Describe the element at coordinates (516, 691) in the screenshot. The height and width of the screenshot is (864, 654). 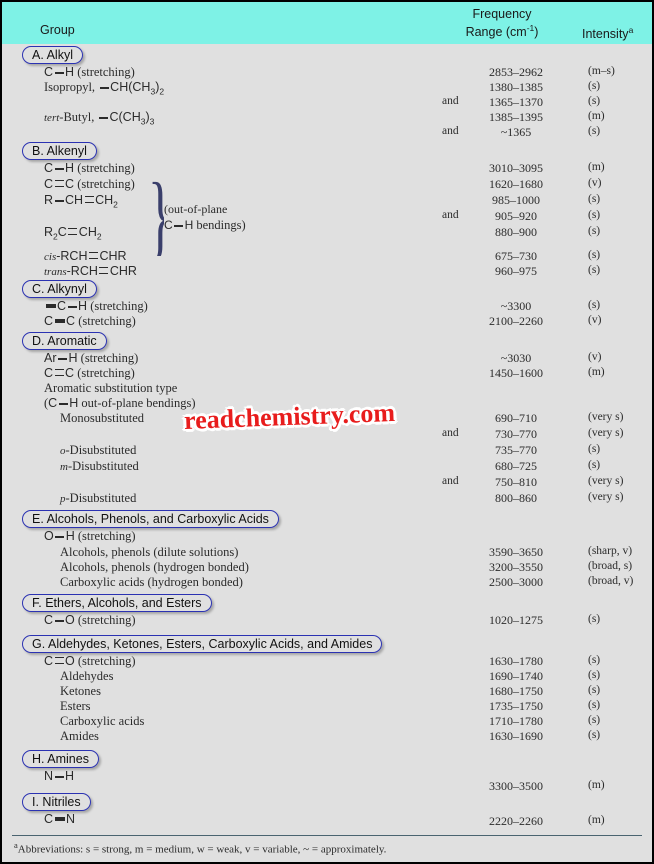
I see `row-frequency: 1680–1750` at that location.